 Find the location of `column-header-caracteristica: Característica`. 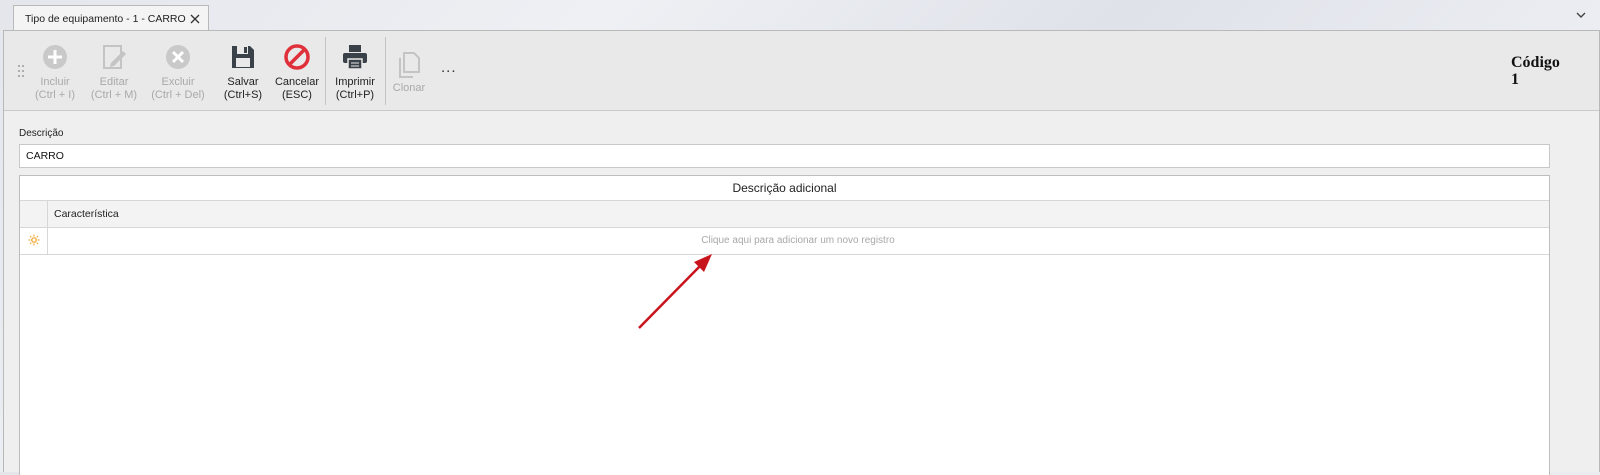

column-header-caracteristica: Característica is located at coordinates (86, 214).